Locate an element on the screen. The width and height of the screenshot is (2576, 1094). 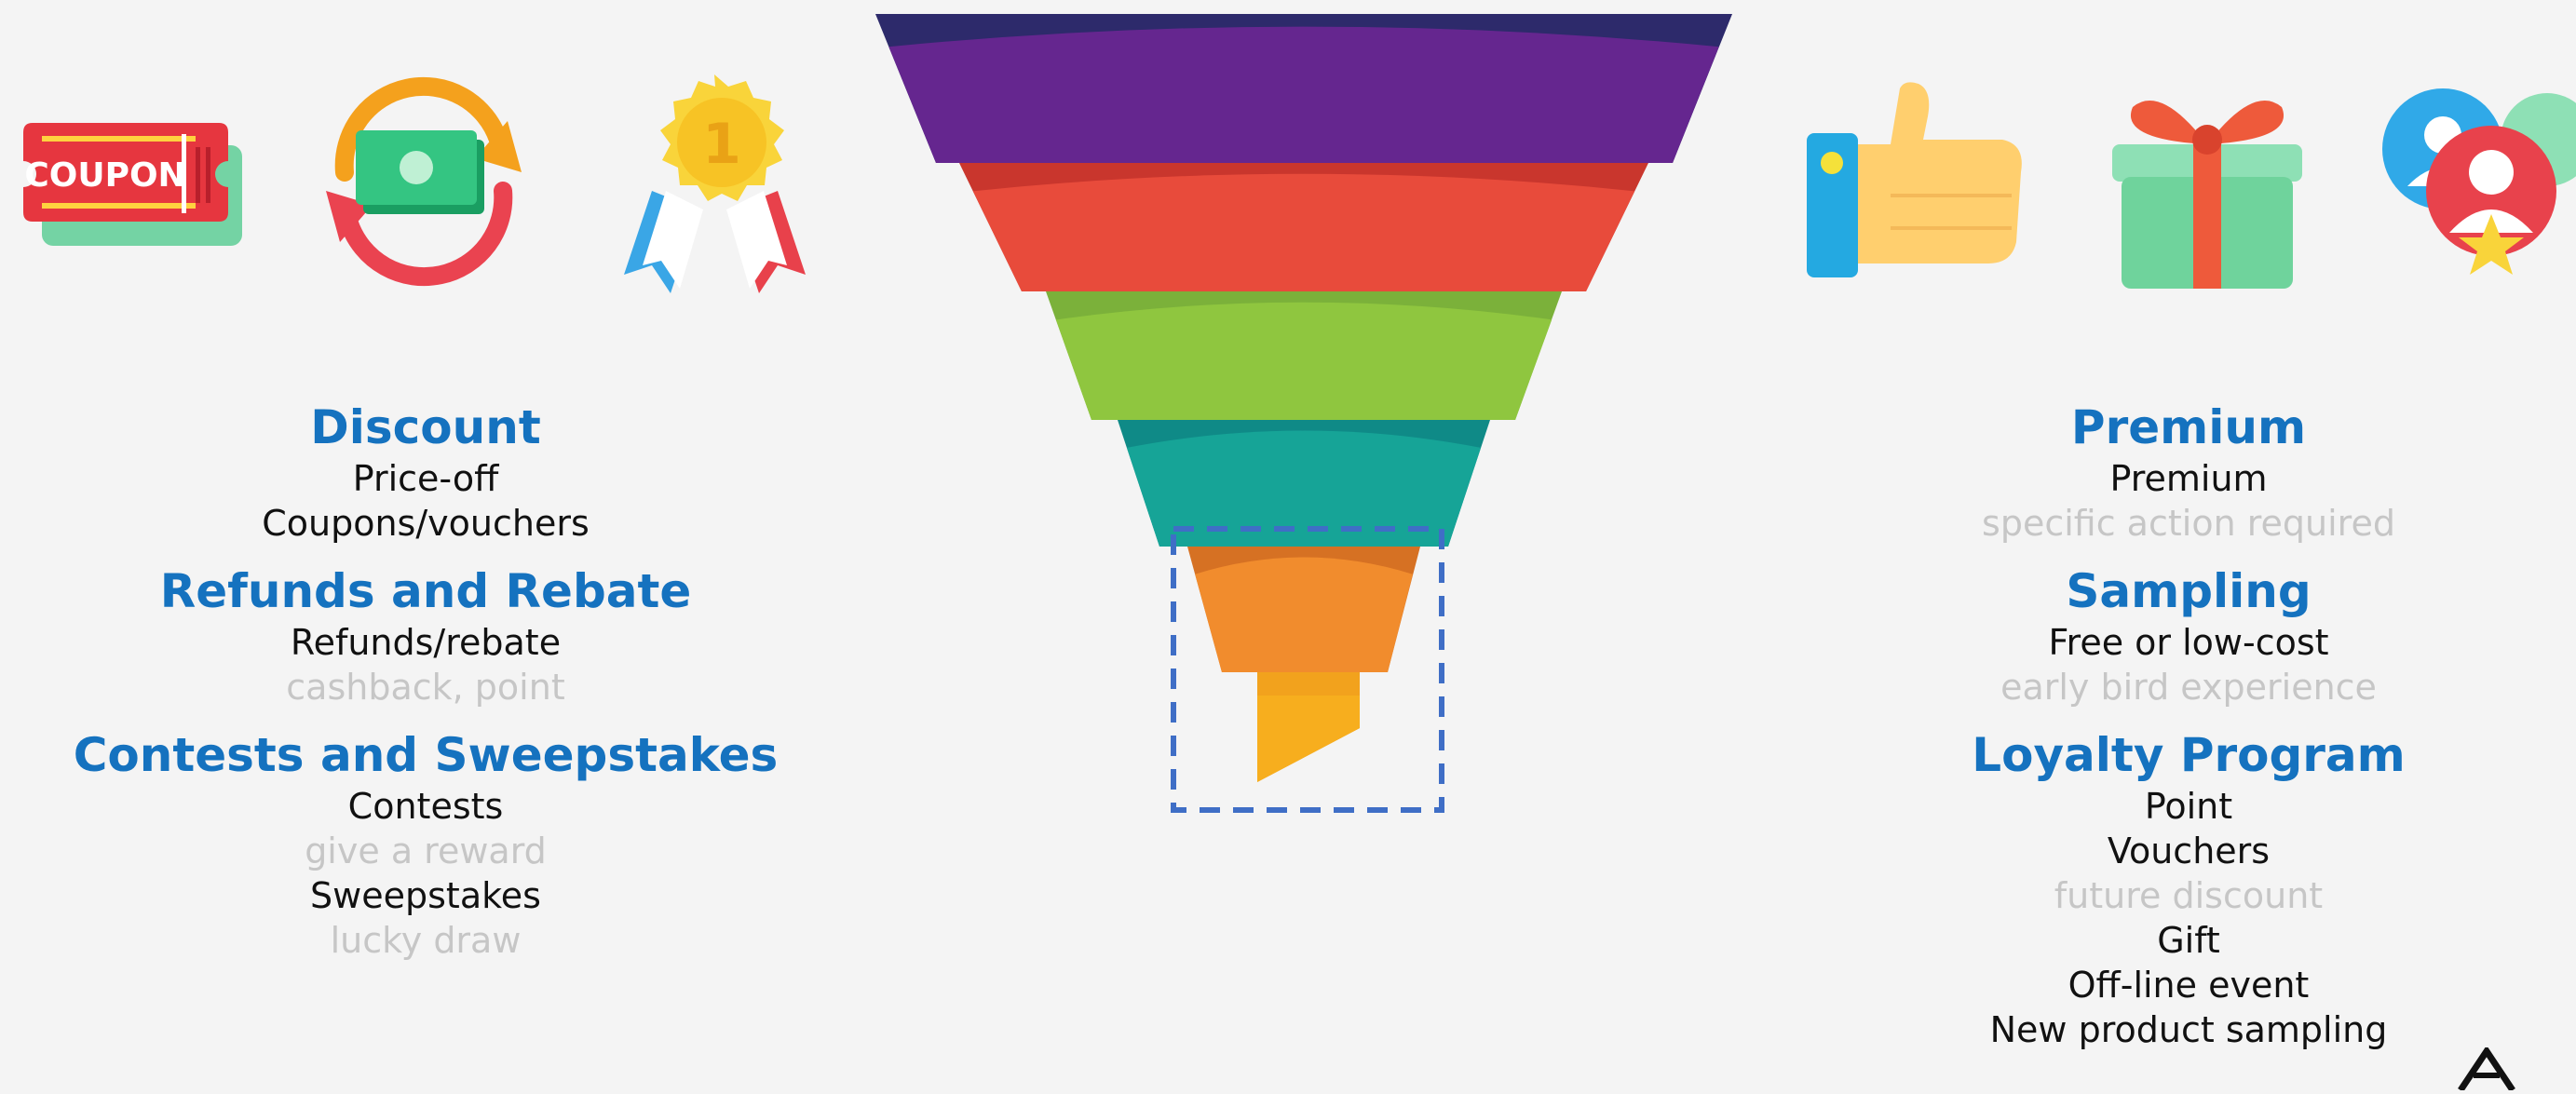
new-product-sampling-item: New product sampling is located at coordinates (2188, 1029).